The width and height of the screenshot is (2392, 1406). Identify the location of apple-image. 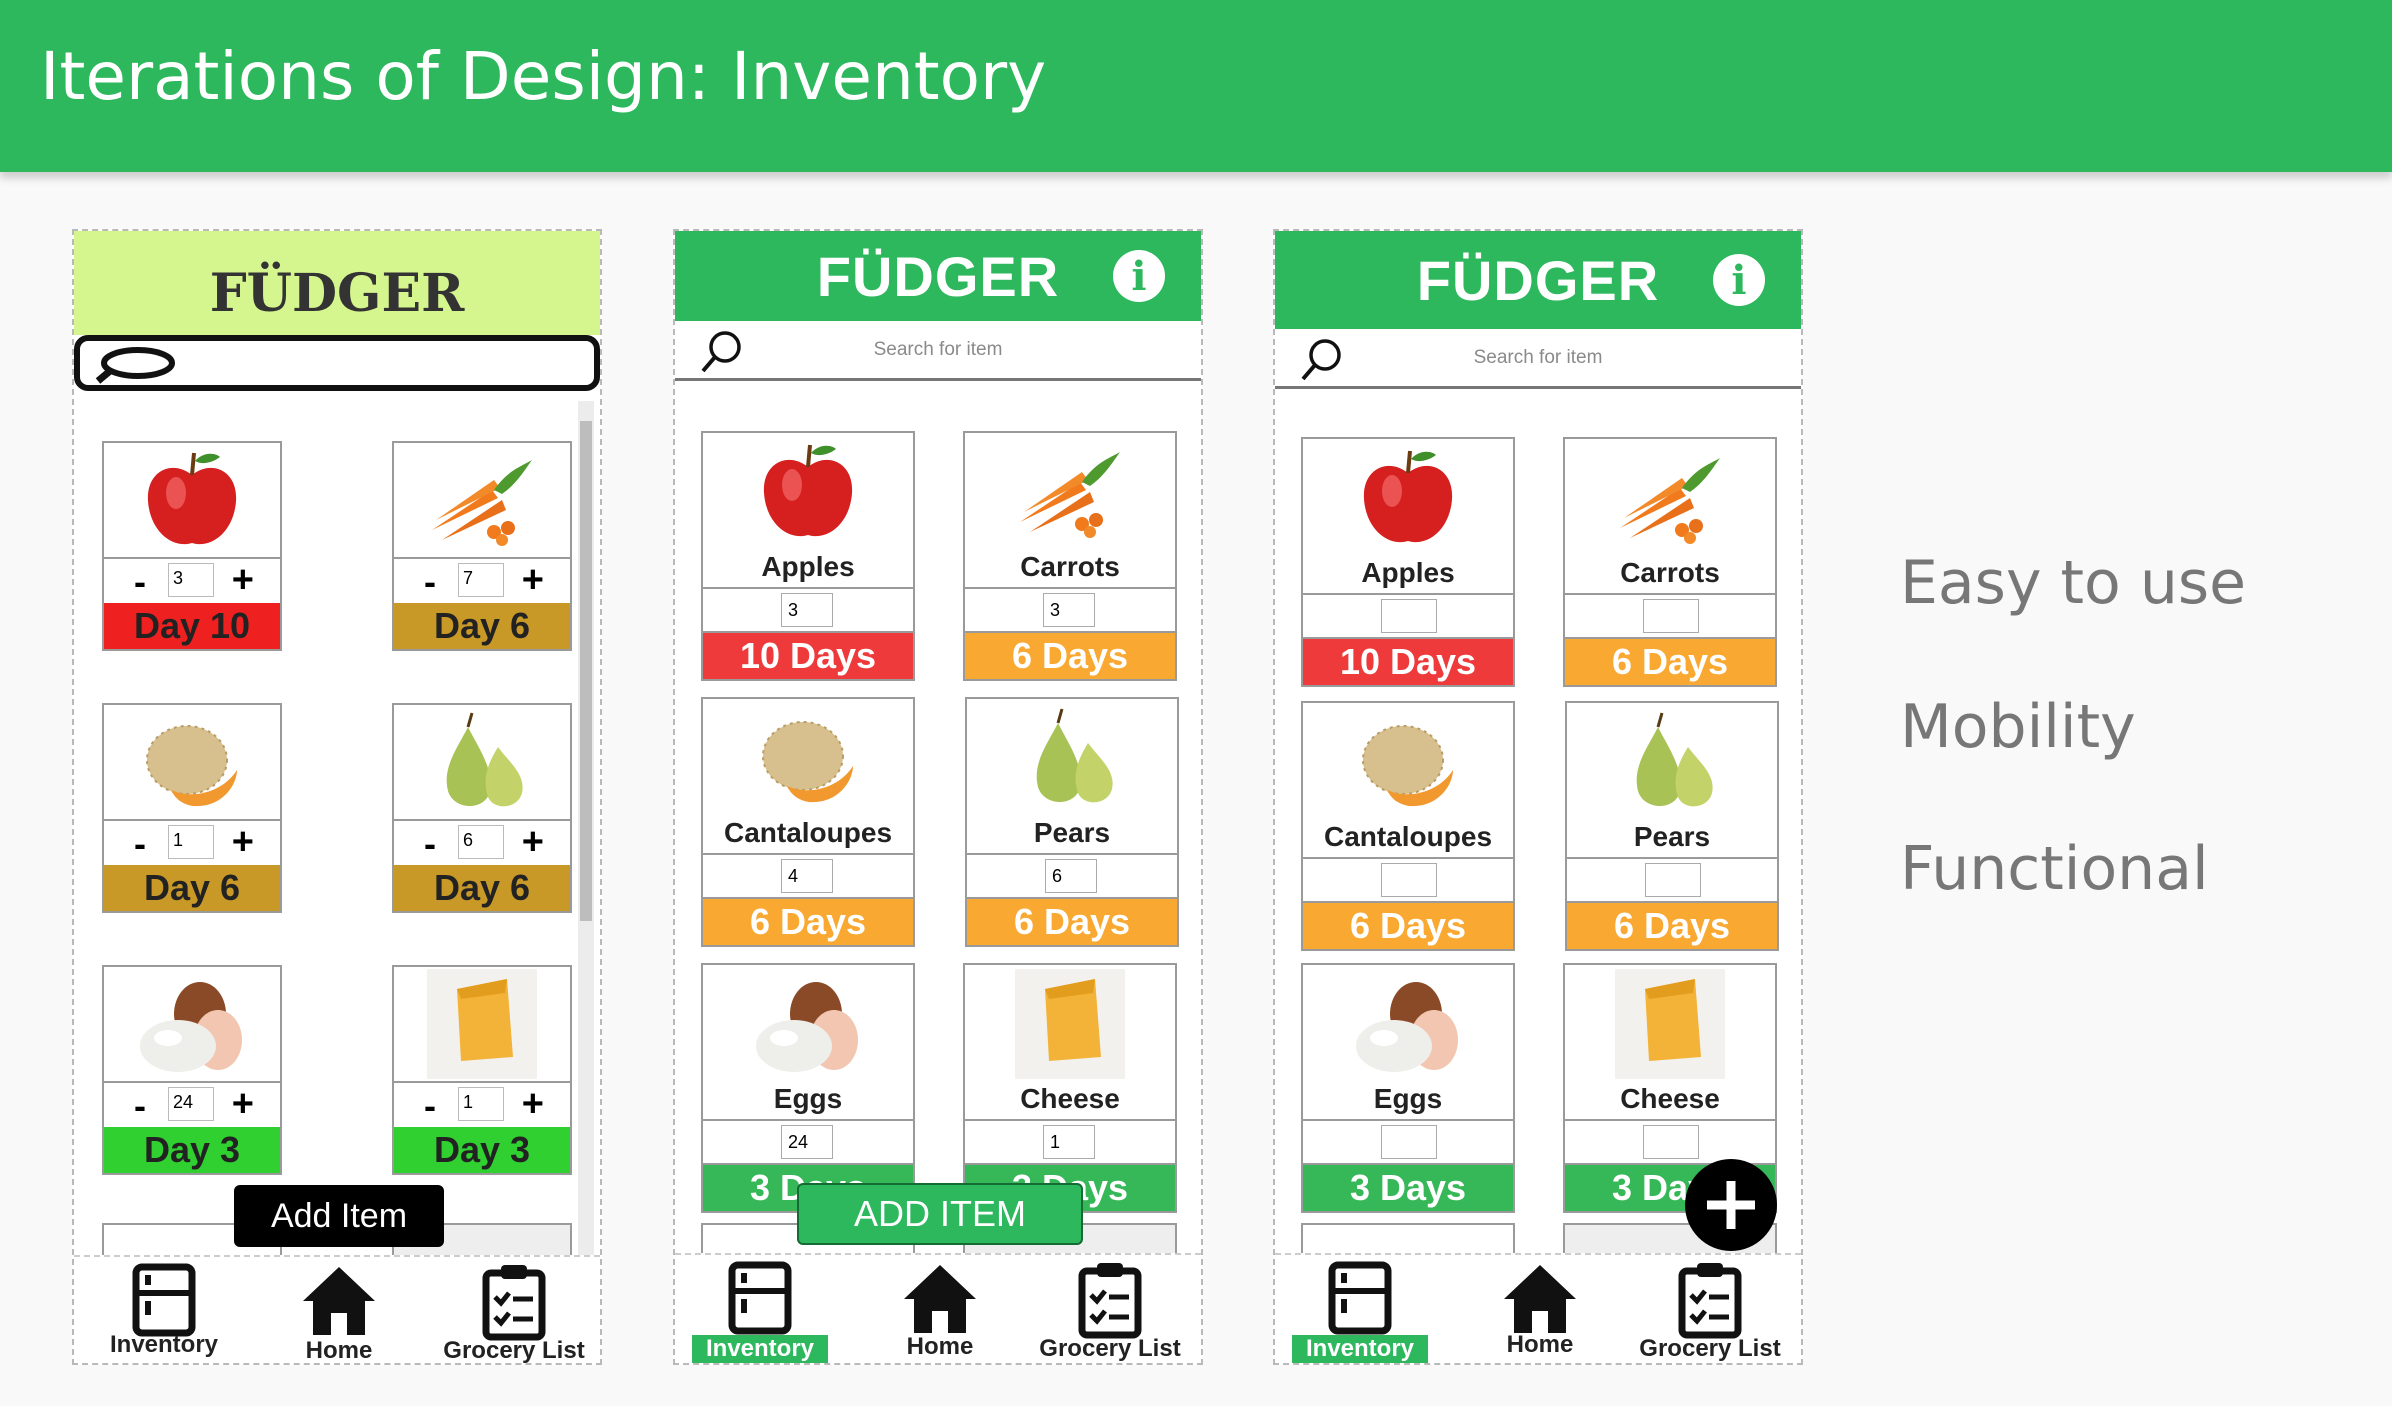
(192, 500).